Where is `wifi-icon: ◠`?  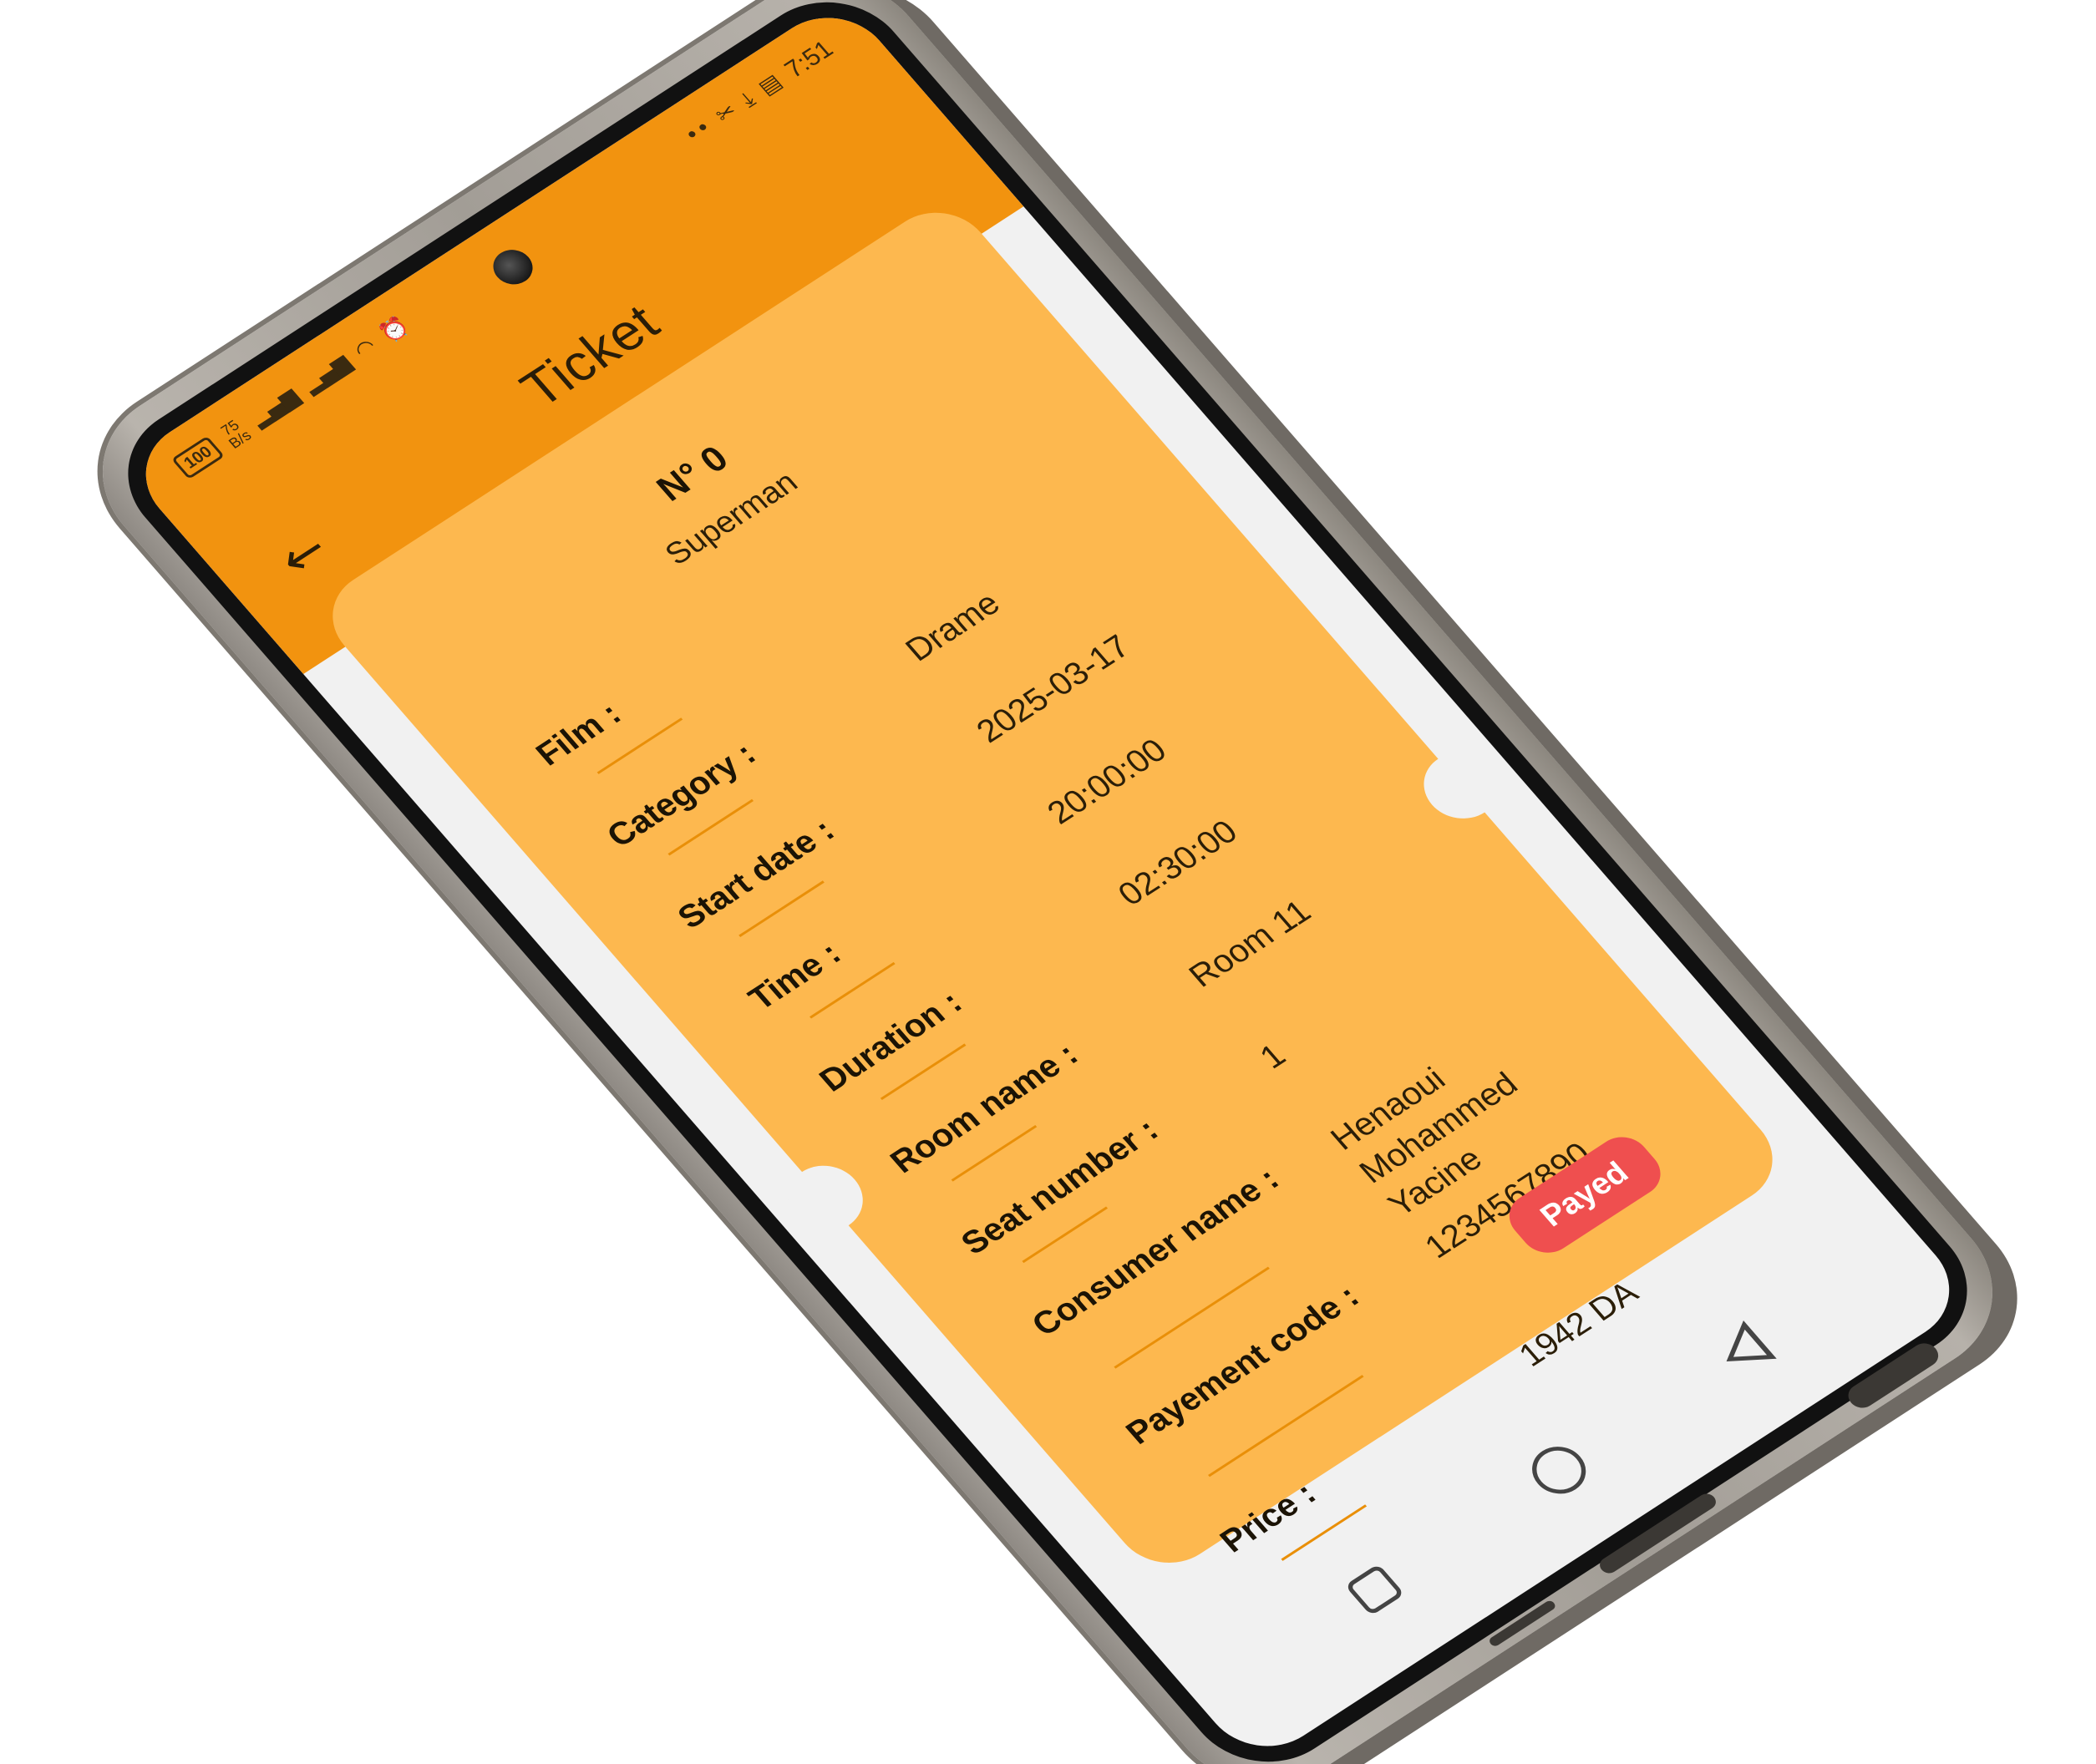
wifi-icon: ◠ is located at coordinates (366, 349).